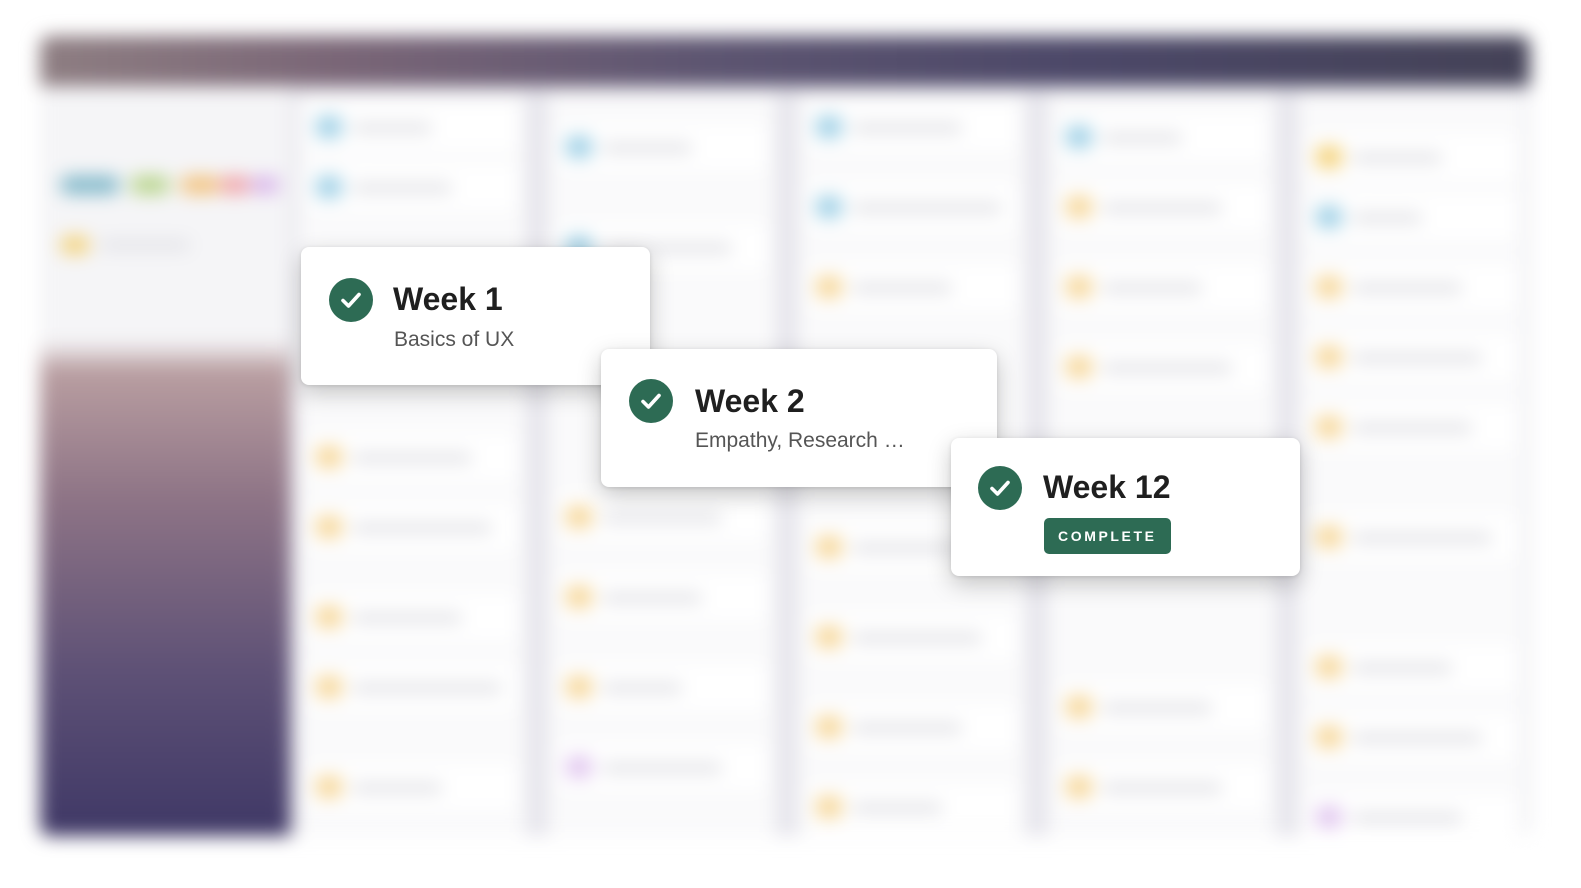 The width and height of the screenshot is (1581, 888). Describe the element at coordinates (785, 61) in the screenshot. I see `board-top-bar` at that location.